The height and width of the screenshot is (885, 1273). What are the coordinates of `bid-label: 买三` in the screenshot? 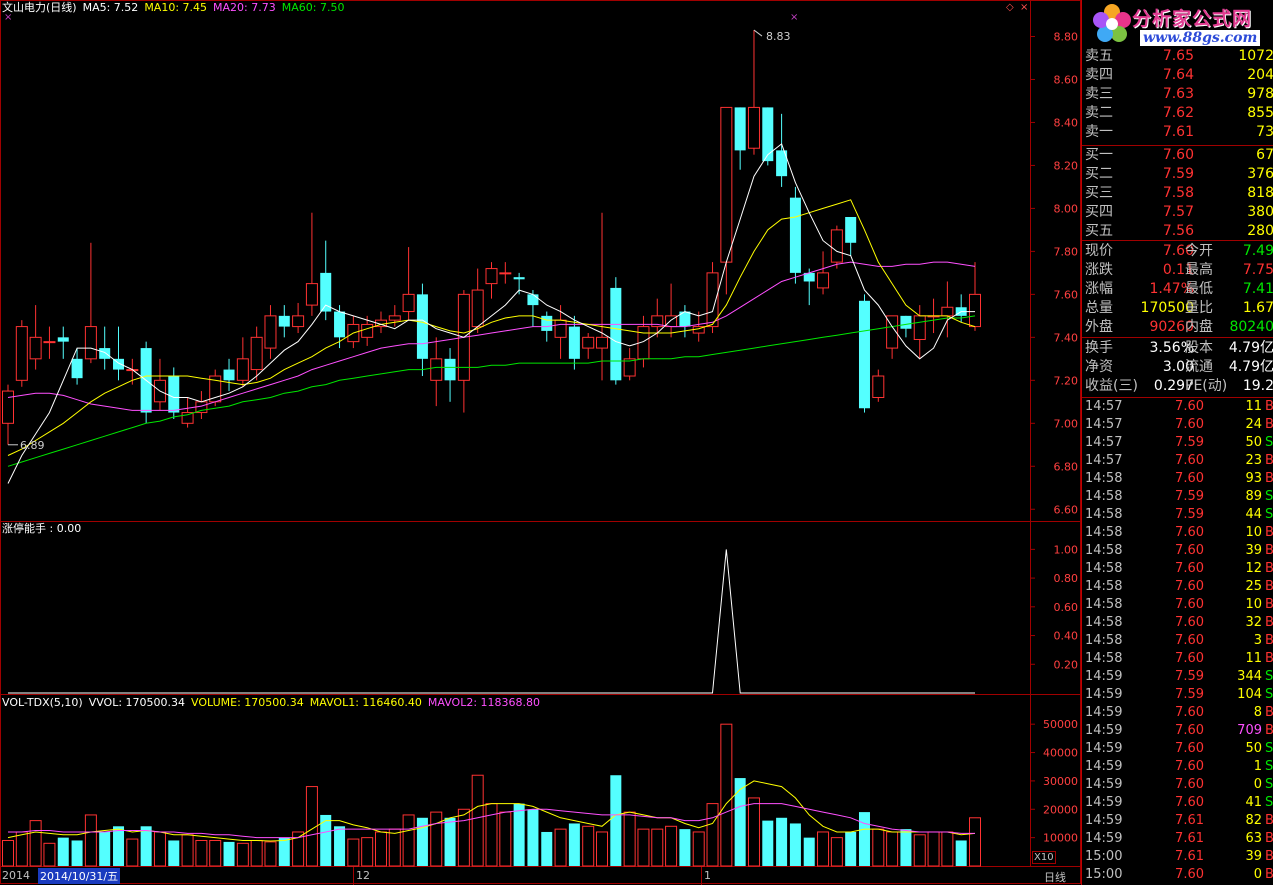 It's located at (1099, 193).